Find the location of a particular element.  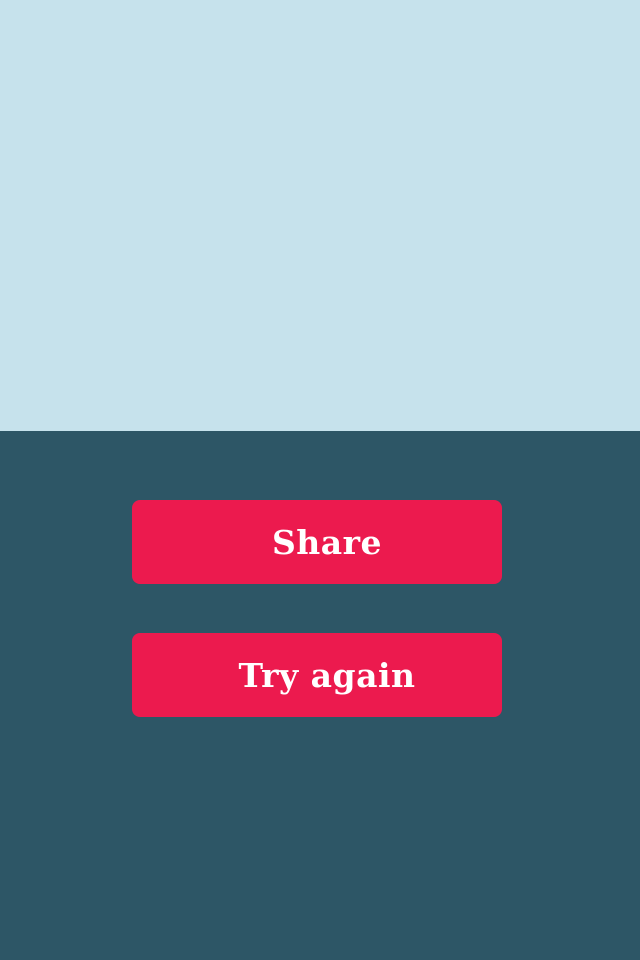

try-again-button: Try again is located at coordinates (317, 675).